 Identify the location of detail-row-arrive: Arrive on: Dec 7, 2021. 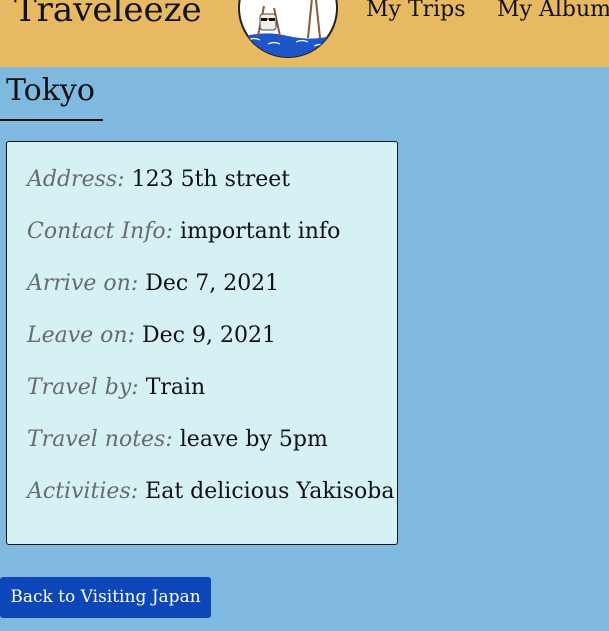
(153, 284).